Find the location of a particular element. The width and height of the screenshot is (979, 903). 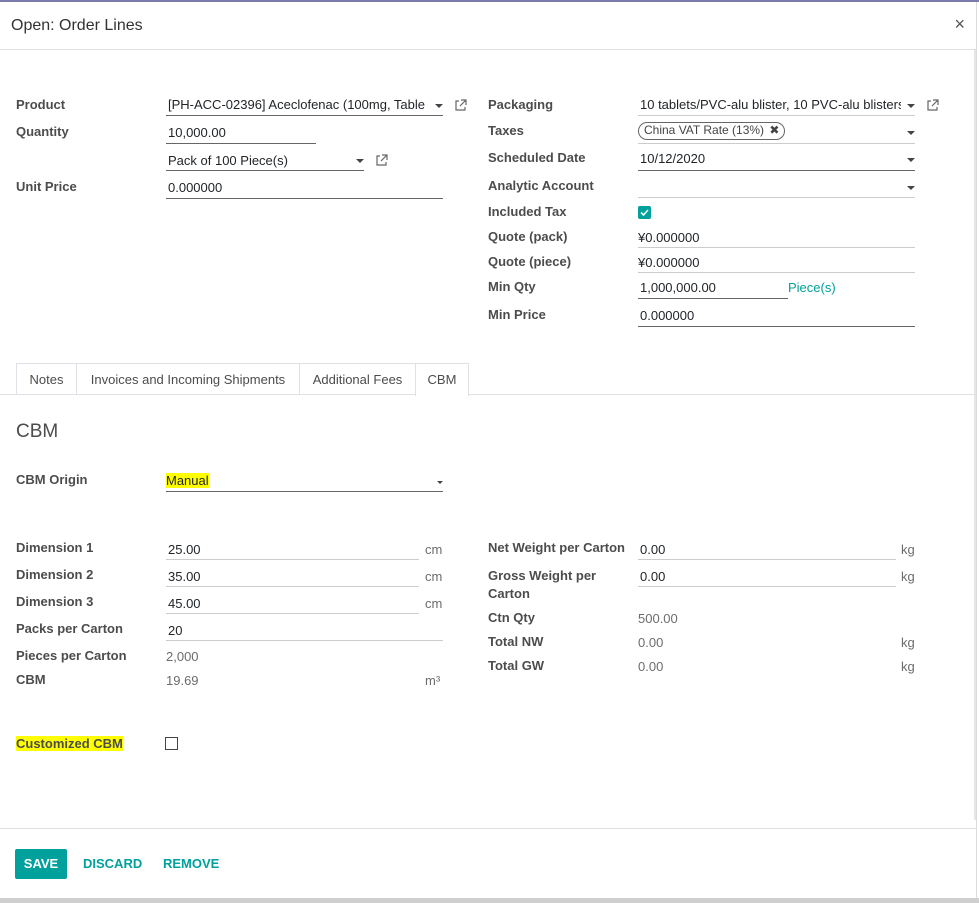

net-weight-label: Net Weight per Carton is located at coordinates (556, 547).